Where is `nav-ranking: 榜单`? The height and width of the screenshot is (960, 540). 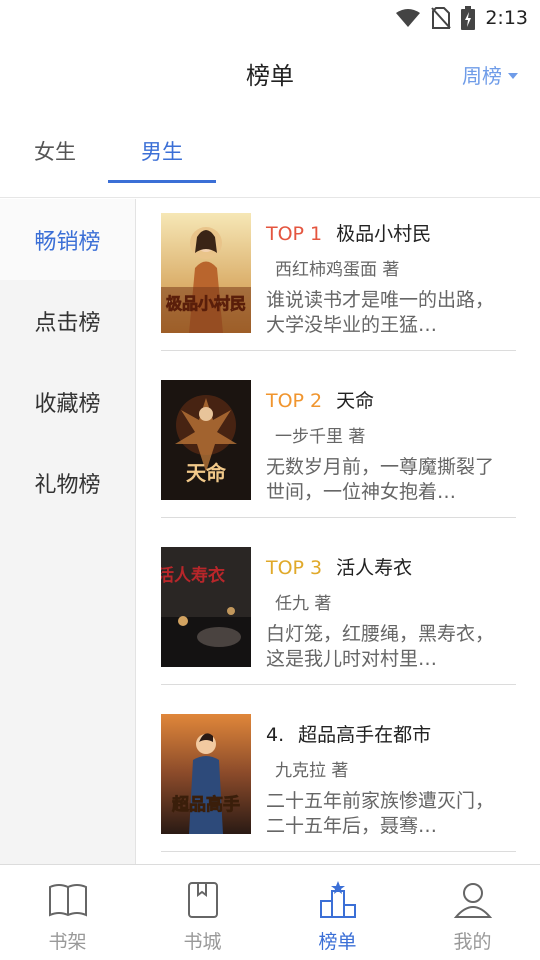 nav-ranking: 榜单 is located at coordinates (337, 912).